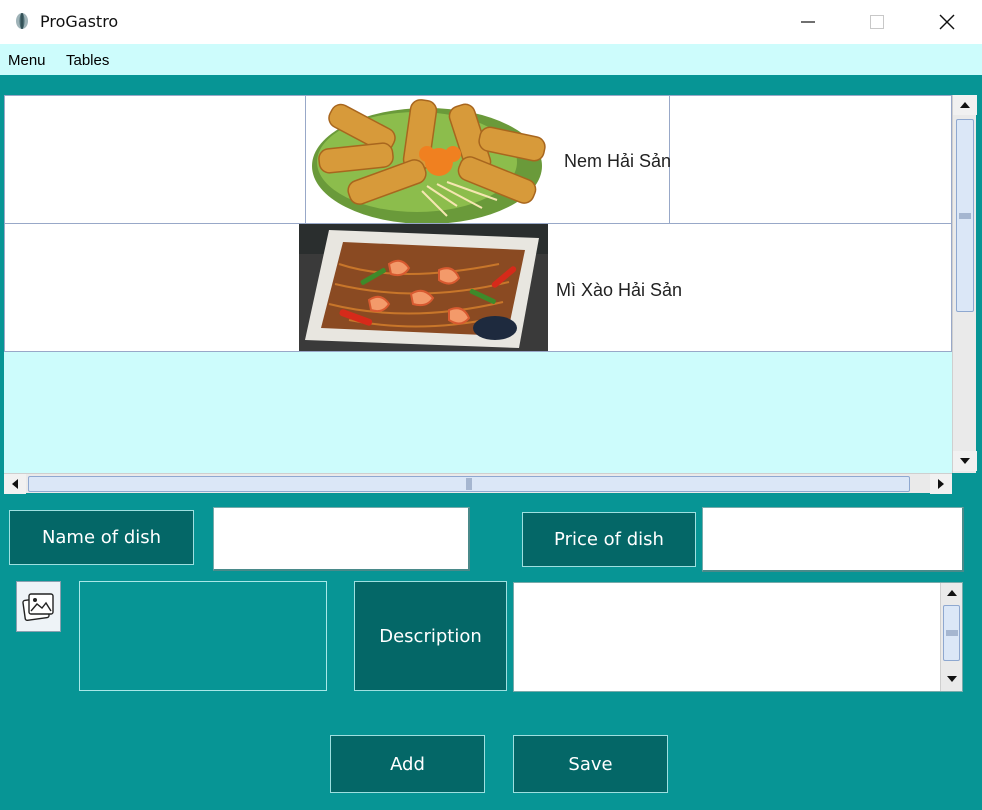 This screenshot has height=810, width=982. What do you see at coordinates (738, 637) in the screenshot?
I see `description-textarea` at bounding box center [738, 637].